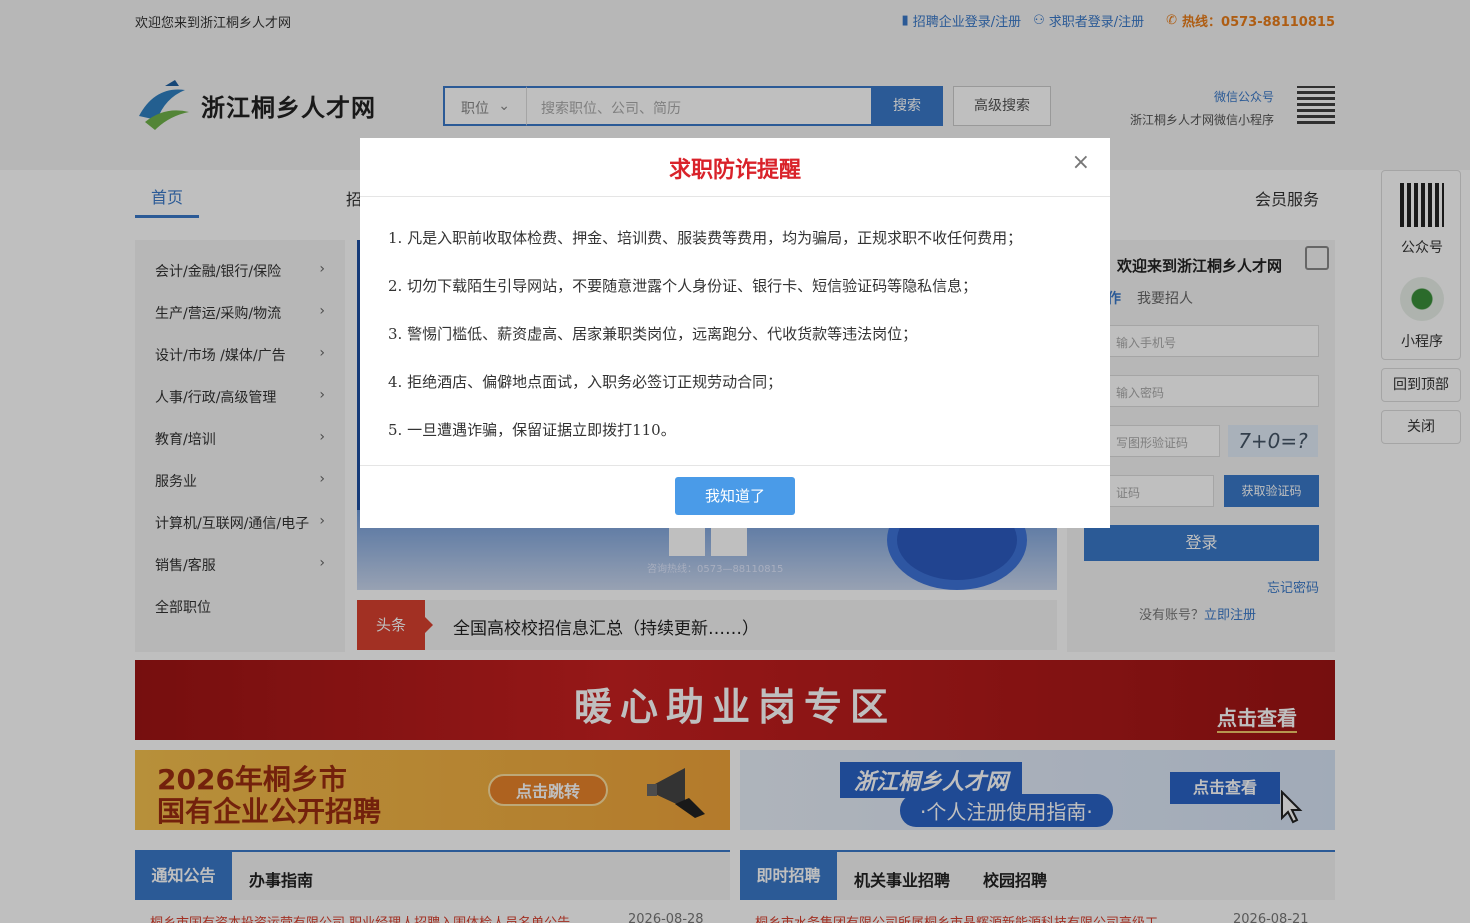 The height and width of the screenshot is (923, 1470). I want to click on modal-title: 求职防诈提醒, so click(734, 170).